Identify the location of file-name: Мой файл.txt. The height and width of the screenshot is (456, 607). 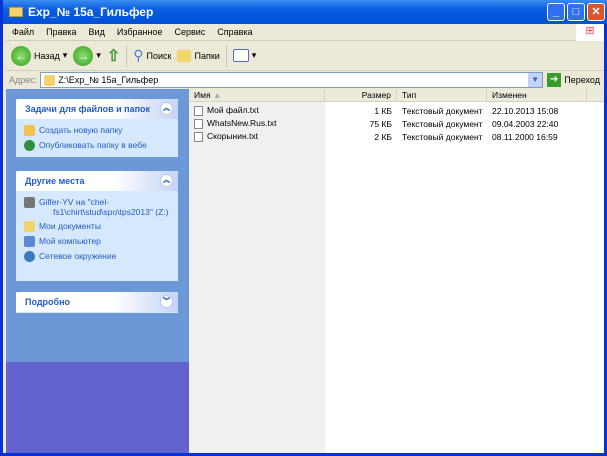
(233, 110).